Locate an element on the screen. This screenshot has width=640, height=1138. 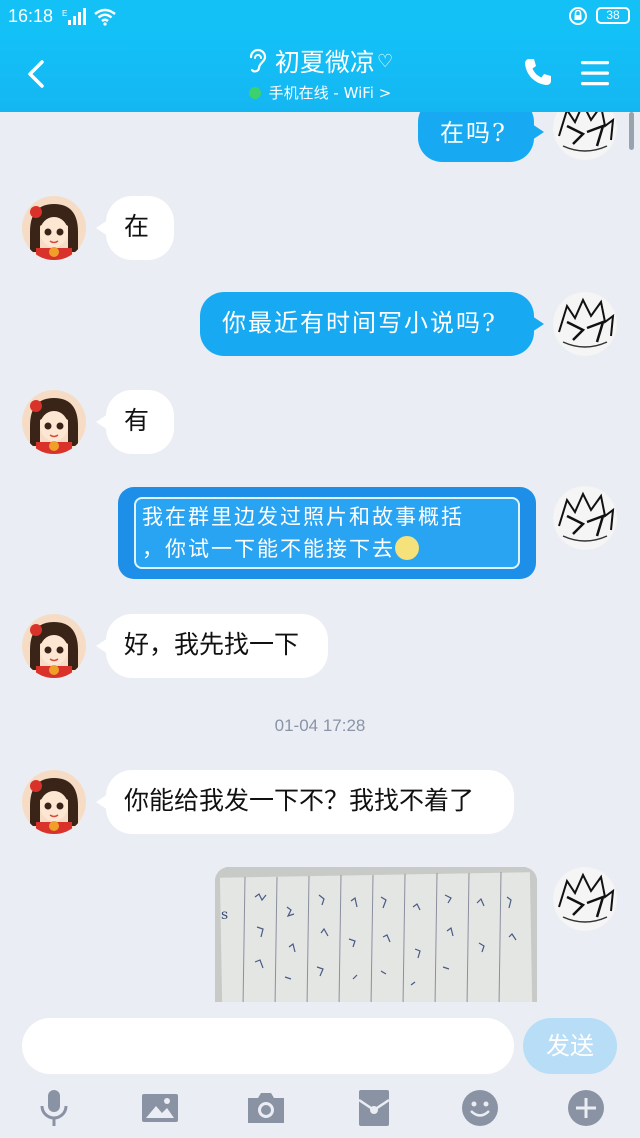
microphone-icon is located at coordinates (54, 1108).